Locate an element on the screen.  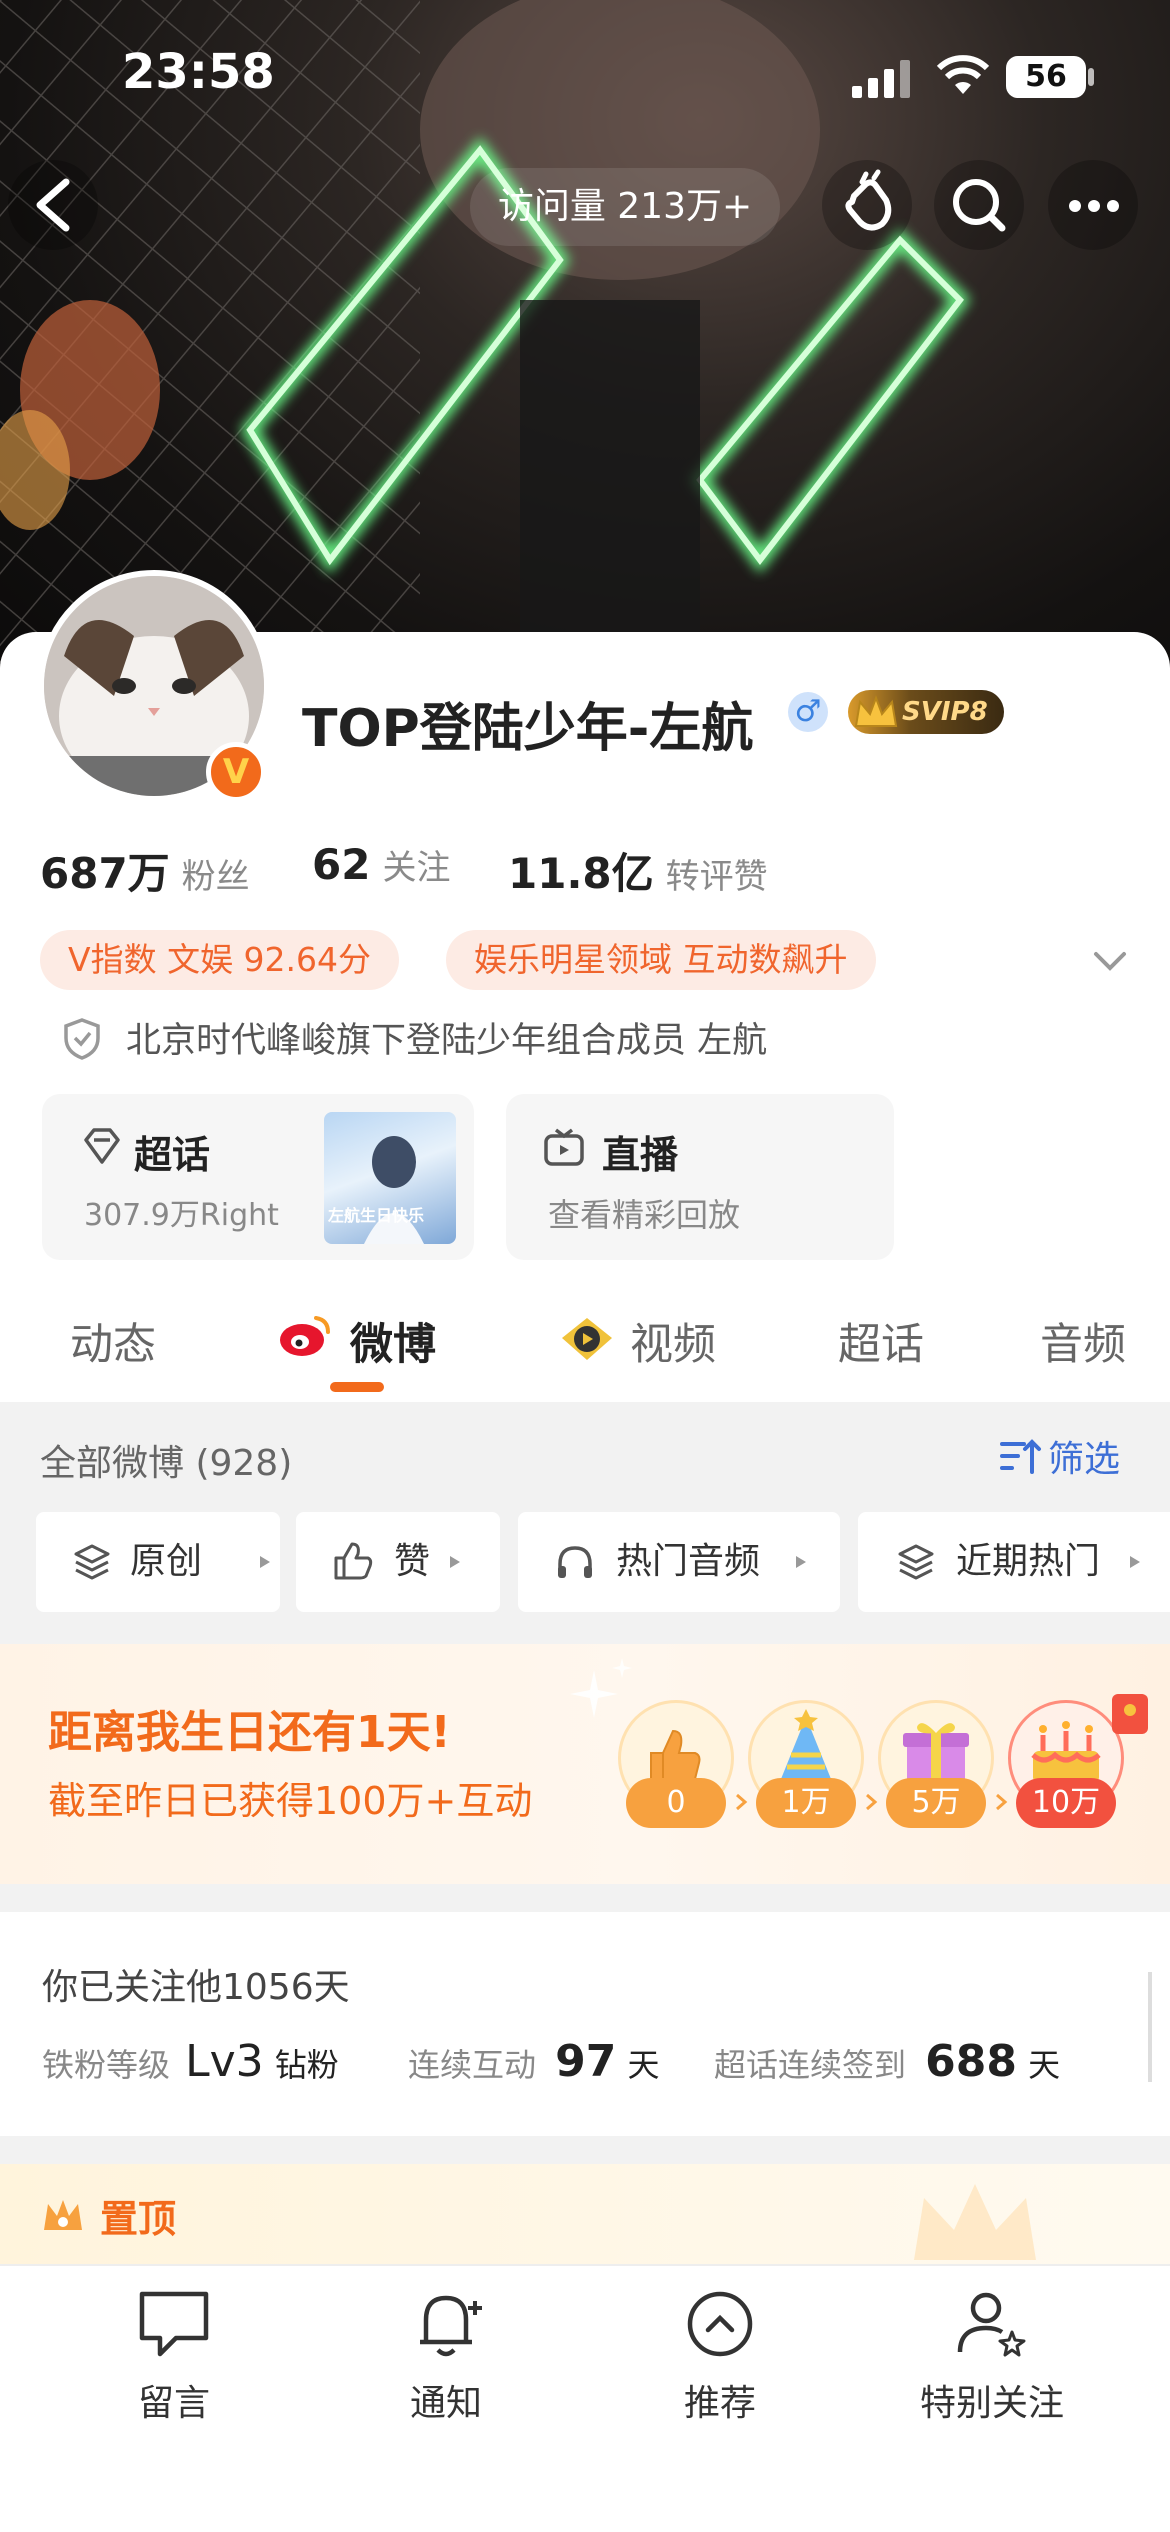
cellular-signal-icon is located at coordinates (881, 79).